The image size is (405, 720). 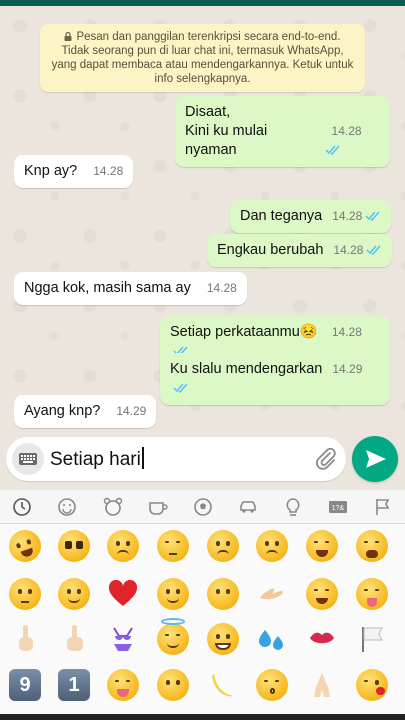 I want to click on message-outgoing: Engkau berubah 14.28, so click(x=300, y=250).